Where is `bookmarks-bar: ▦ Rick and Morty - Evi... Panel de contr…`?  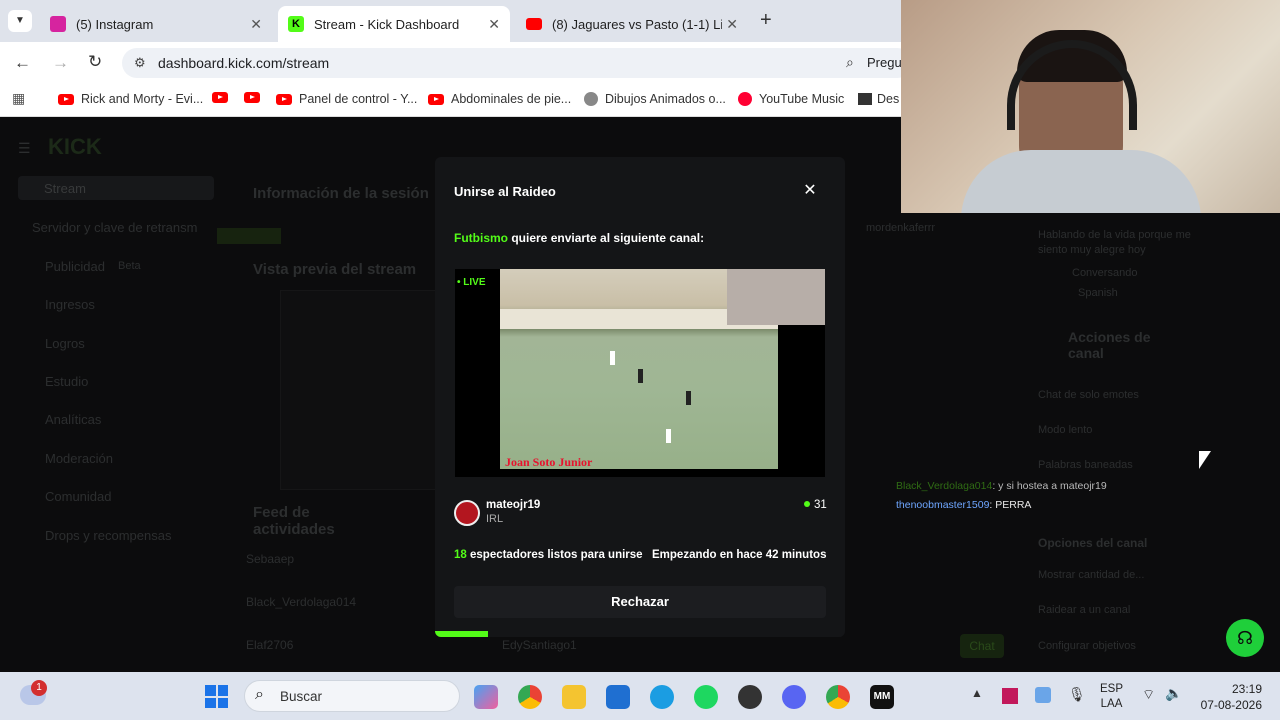
bookmarks-bar: ▦ Rick and Morty - Evi... Panel de contr… is located at coordinates (450, 100).